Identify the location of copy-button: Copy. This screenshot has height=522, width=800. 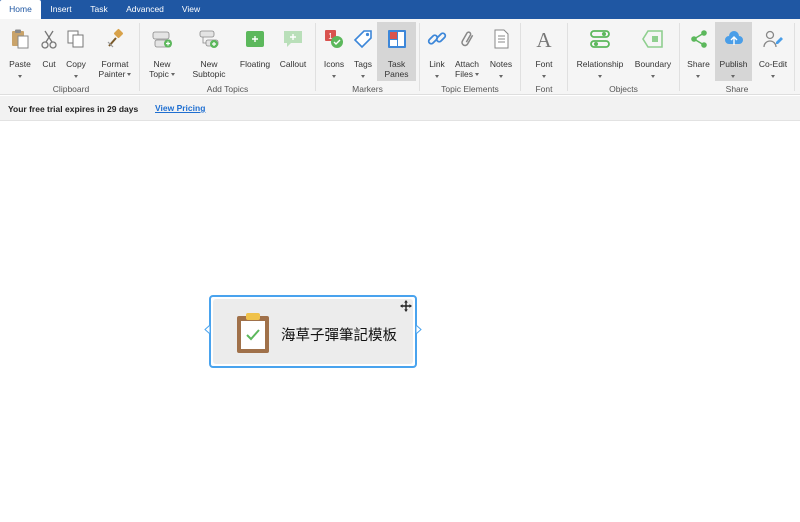
(76, 52).